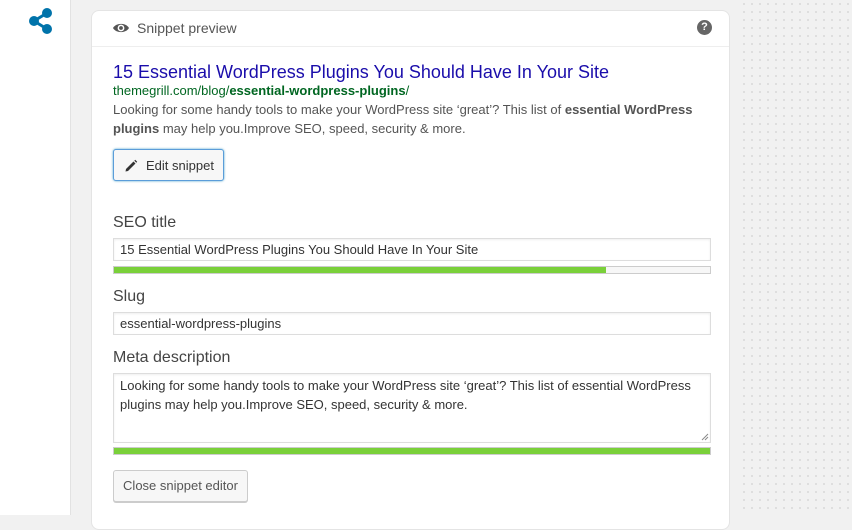  What do you see at coordinates (360, 270) in the screenshot?
I see `seo-title-progress-fill` at bounding box center [360, 270].